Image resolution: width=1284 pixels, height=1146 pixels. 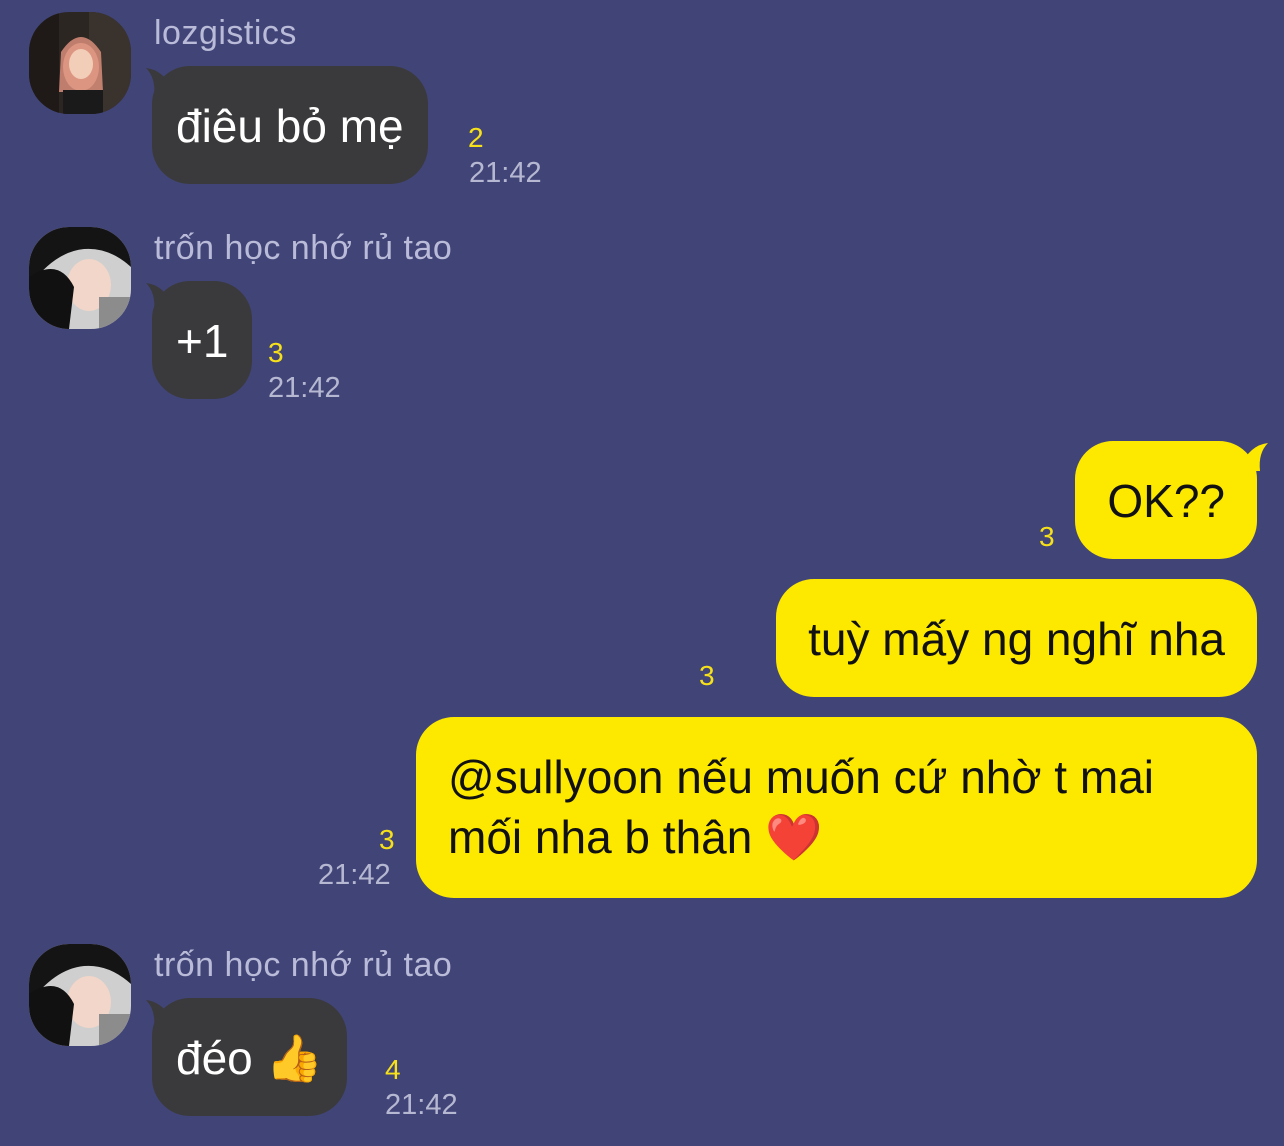 What do you see at coordinates (801, 777) in the screenshot?
I see `message-text-line: @sullyoon nếu muốn cứ nhờ t mai` at bounding box center [801, 777].